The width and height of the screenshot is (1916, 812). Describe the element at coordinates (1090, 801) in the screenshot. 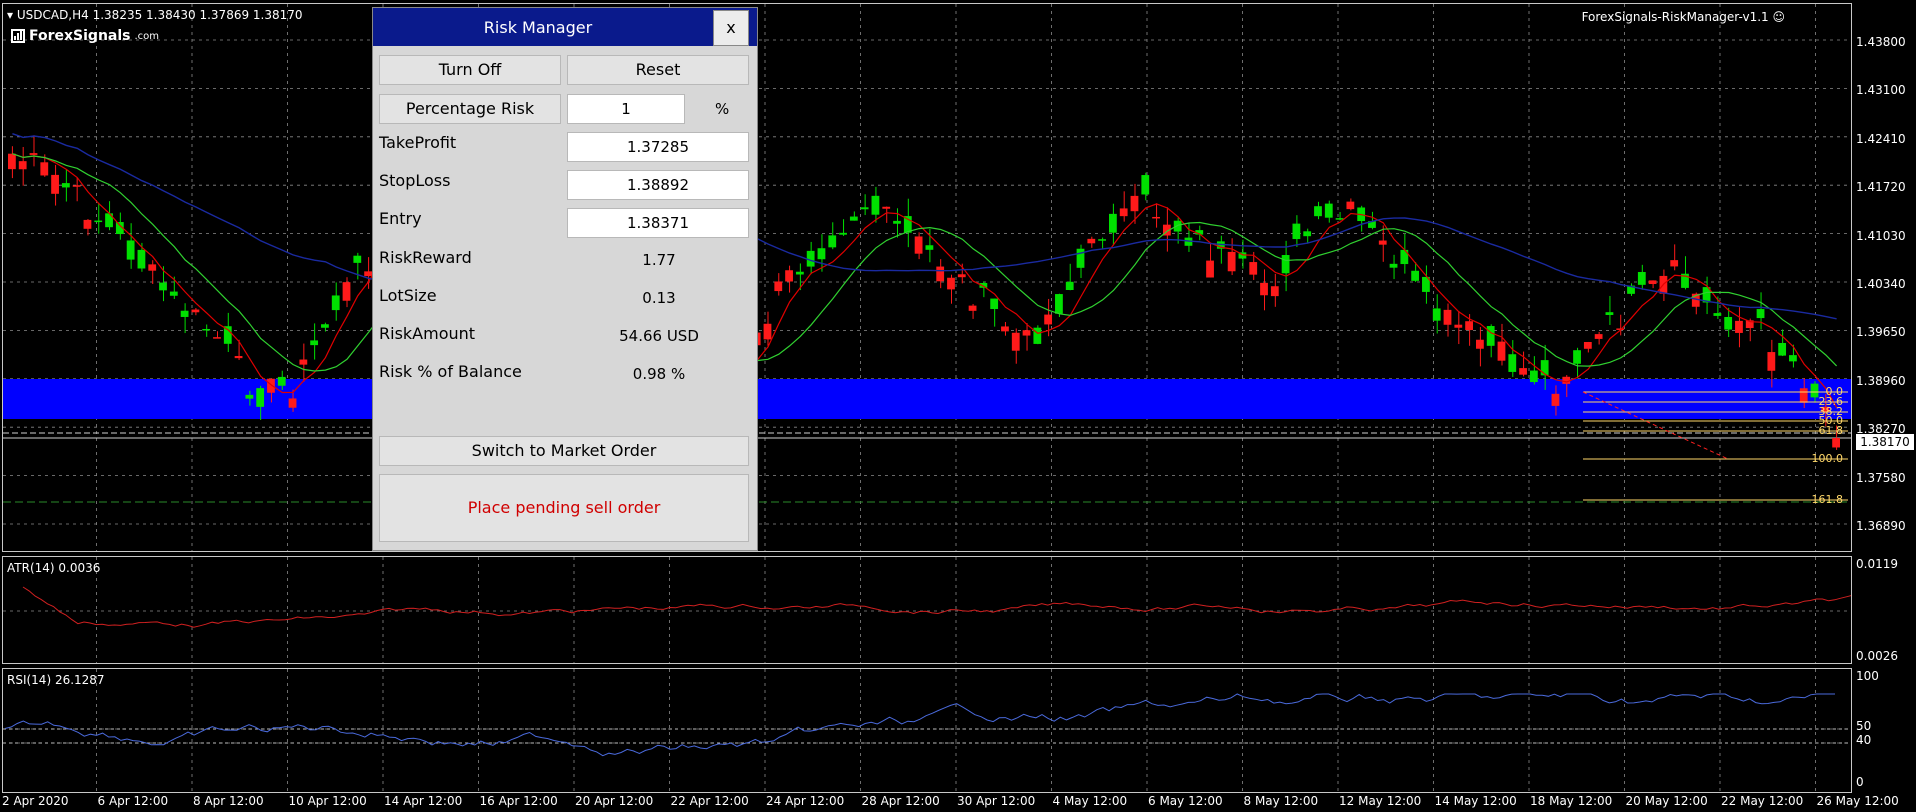

I see `time-axis-label: 4 May 12:00` at that location.